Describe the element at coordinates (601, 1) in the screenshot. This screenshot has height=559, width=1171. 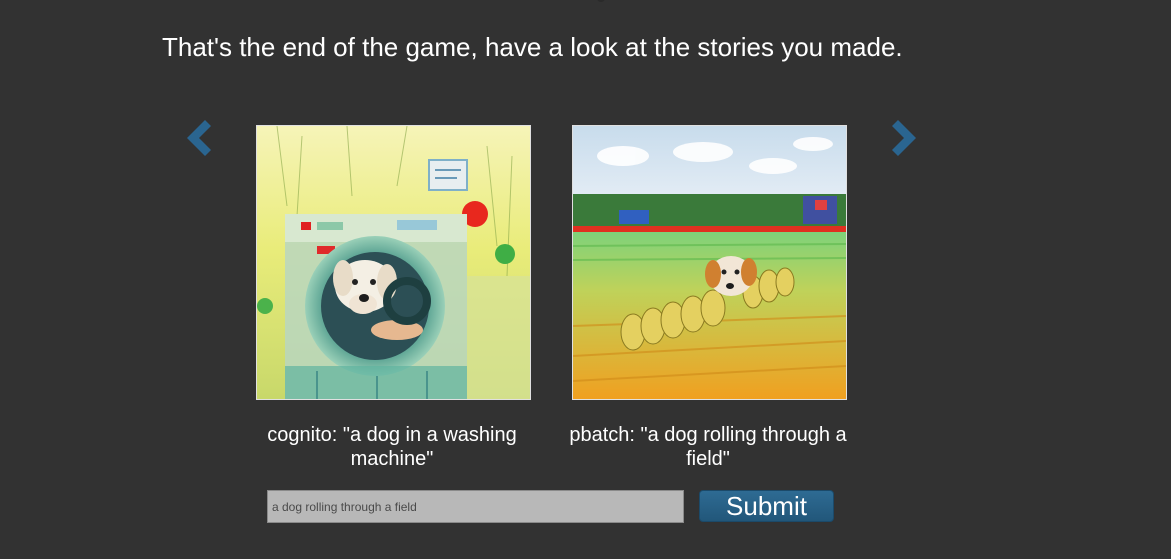
I see `top-marker` at that location.